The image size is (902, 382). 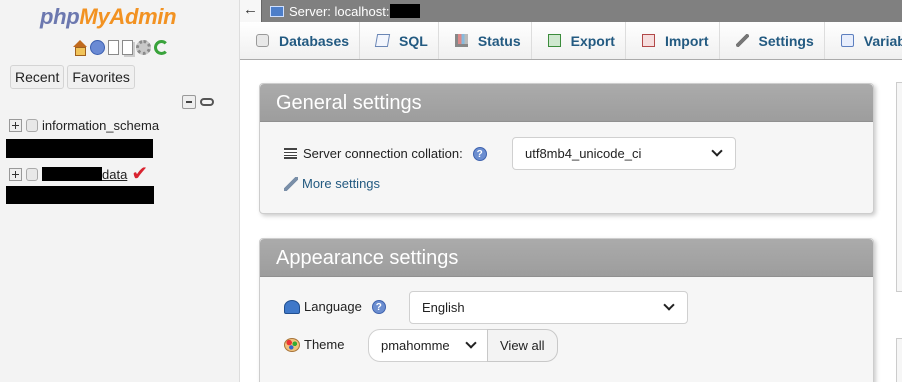 I want to click on redacted-port, so click(x=405, y=11).